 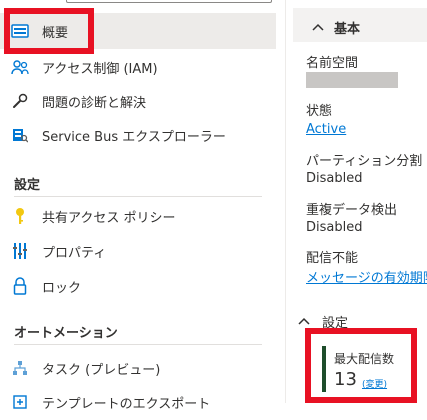 I want to click on sidebar-item-explorer: Service Bus エクスプローラー, so click(x=138, y=135).